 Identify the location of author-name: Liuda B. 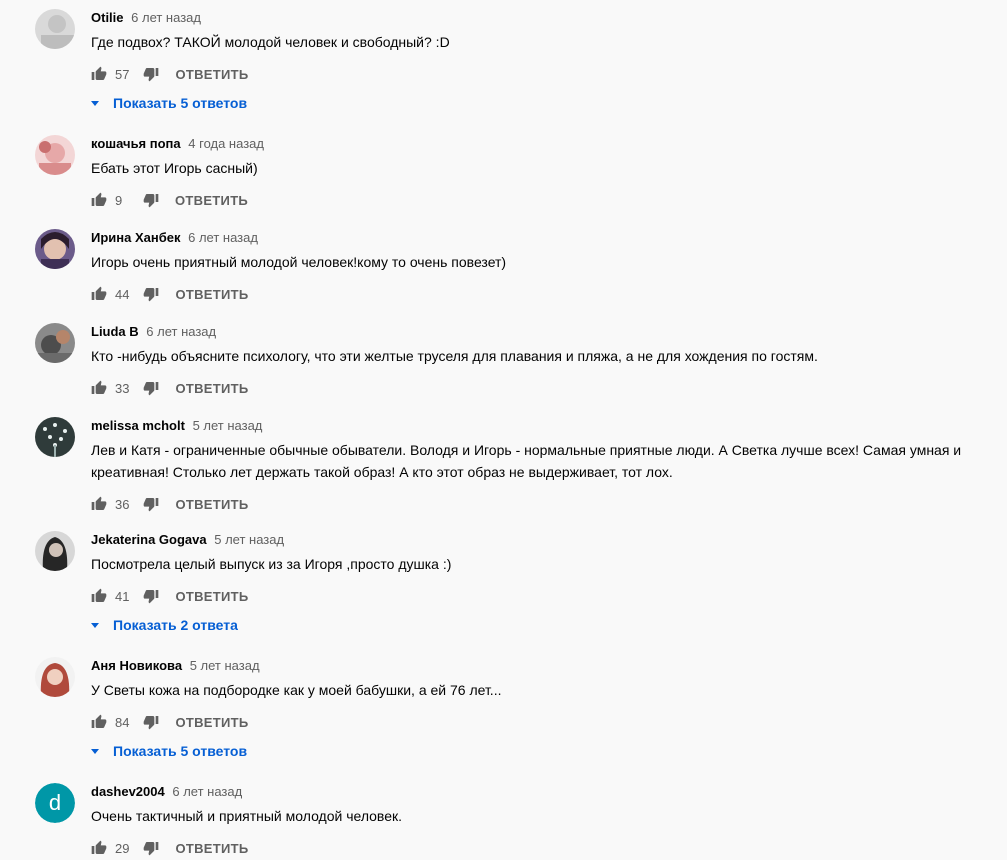
(115, 331).